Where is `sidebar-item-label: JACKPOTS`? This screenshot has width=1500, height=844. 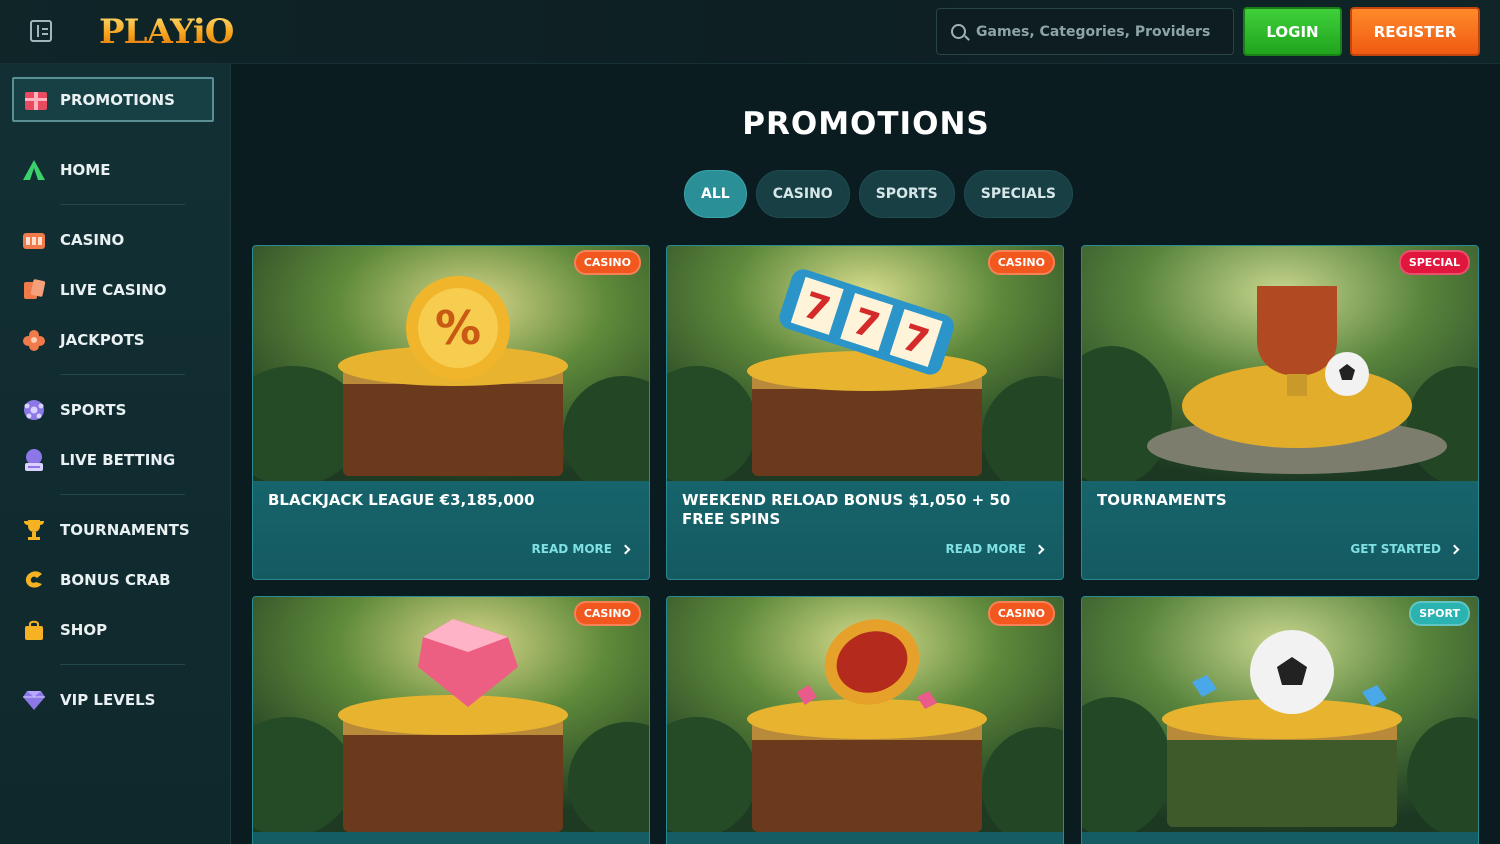 sidebar-item-label: JACKPOTS is located at coordinates (102, 340).